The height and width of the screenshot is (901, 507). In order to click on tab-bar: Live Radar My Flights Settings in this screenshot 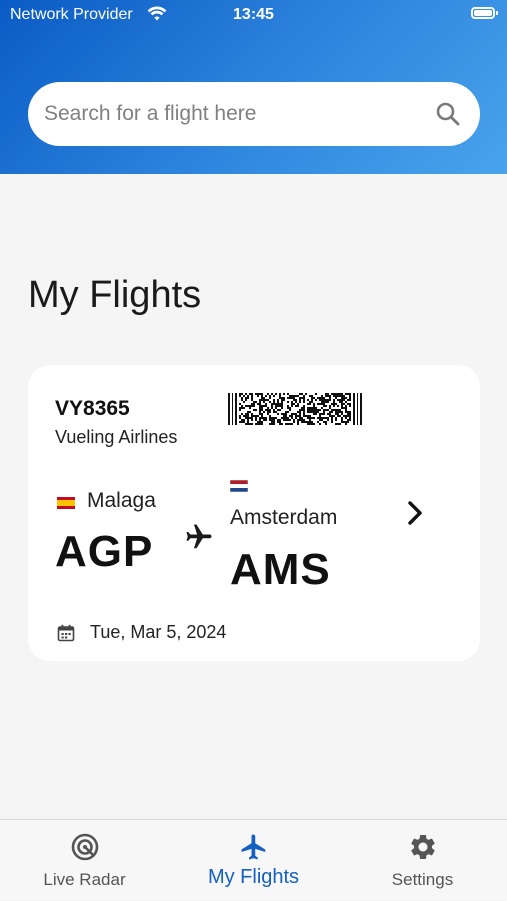, I will do `click(253, 859)`.